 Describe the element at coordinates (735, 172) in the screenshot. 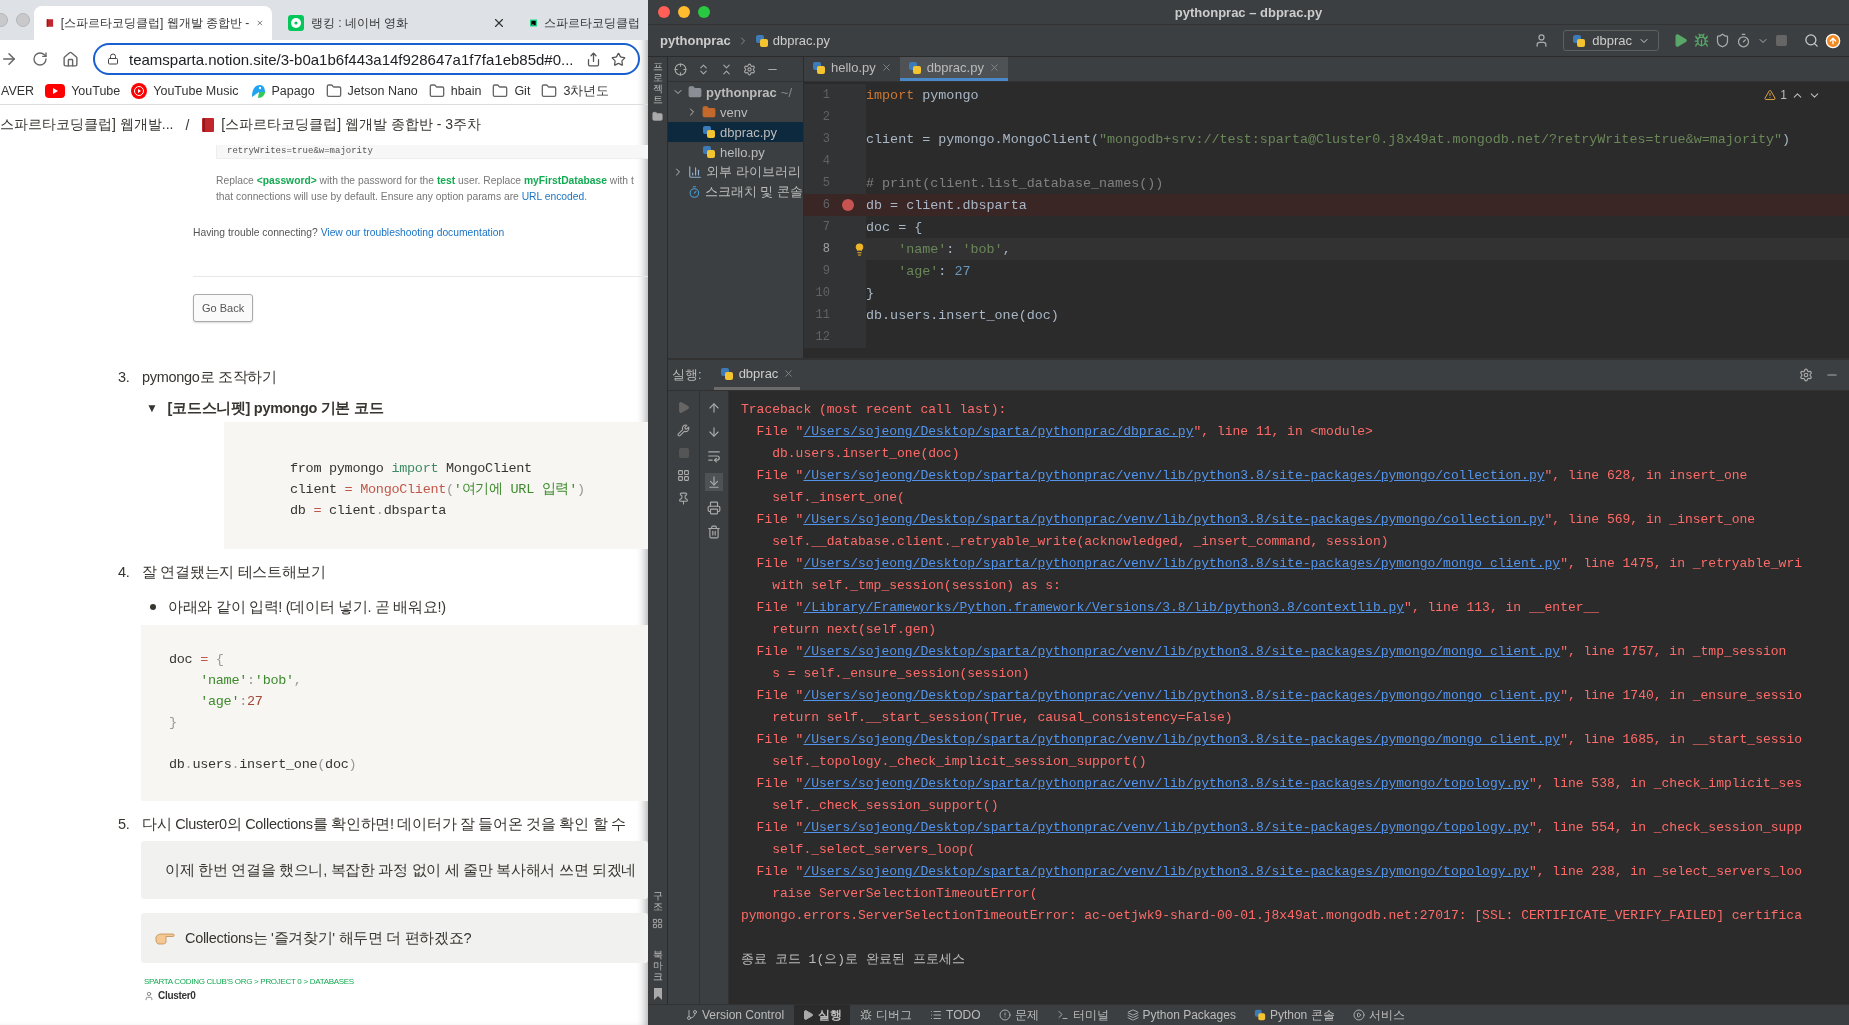

I see `tree-item: 외부 라이브러리` at that location.